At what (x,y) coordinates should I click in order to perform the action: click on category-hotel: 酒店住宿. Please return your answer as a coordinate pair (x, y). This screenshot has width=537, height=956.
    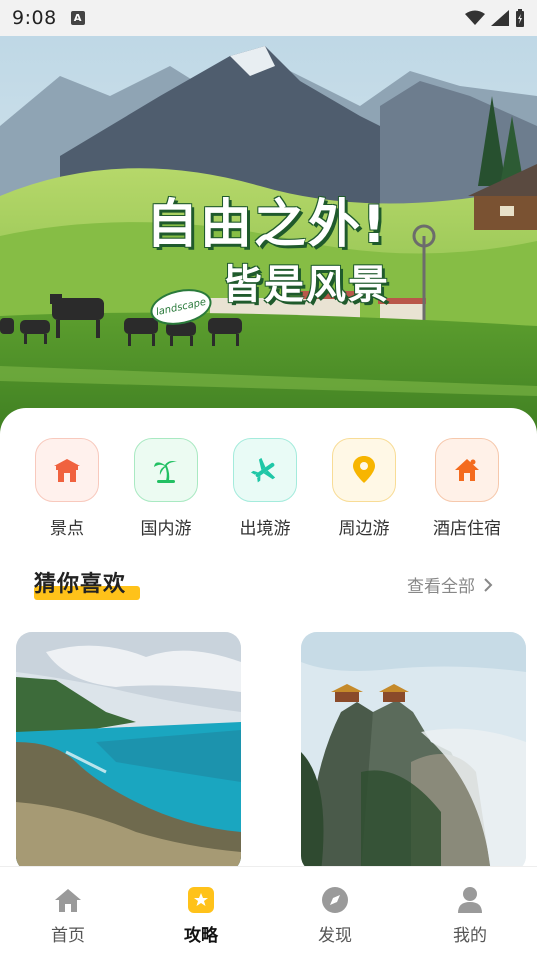
    Looking at the image, I should click on (467, 488).